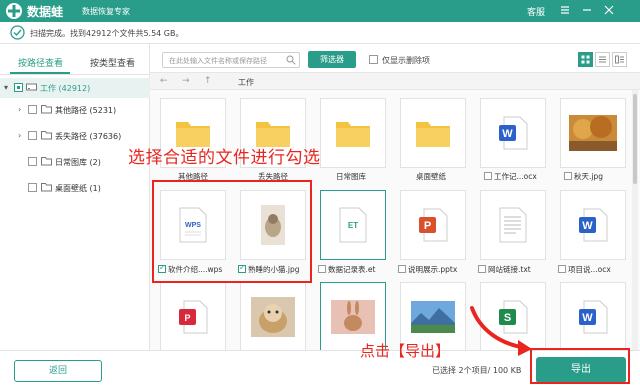  I want to click on drive-icon, so click(31, 87).